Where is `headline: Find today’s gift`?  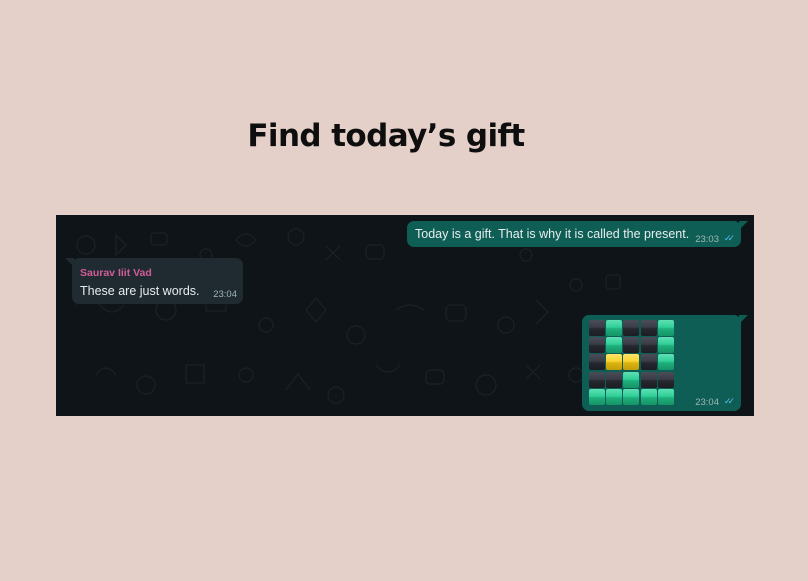 headline: Find today’s gift is located at coordinates (386, 136).